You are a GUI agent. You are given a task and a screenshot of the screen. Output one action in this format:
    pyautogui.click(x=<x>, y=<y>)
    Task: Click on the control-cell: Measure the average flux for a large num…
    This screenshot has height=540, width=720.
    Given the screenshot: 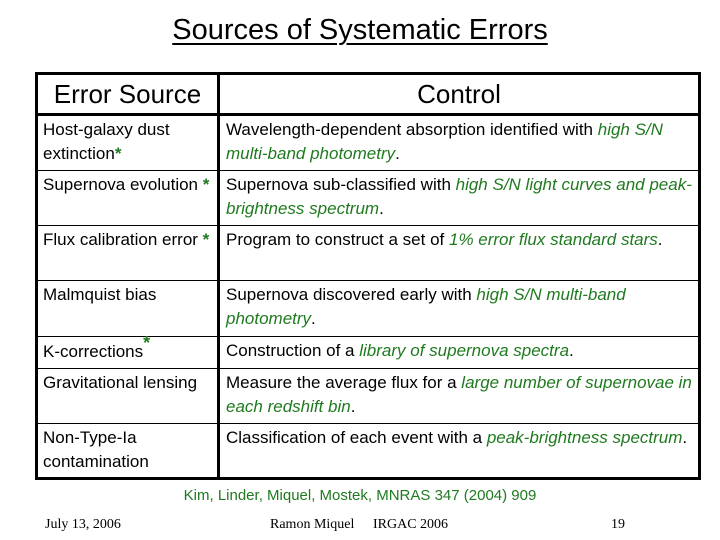 What is the action you would take?
    pyautogui.click(x=459, y=396)
    